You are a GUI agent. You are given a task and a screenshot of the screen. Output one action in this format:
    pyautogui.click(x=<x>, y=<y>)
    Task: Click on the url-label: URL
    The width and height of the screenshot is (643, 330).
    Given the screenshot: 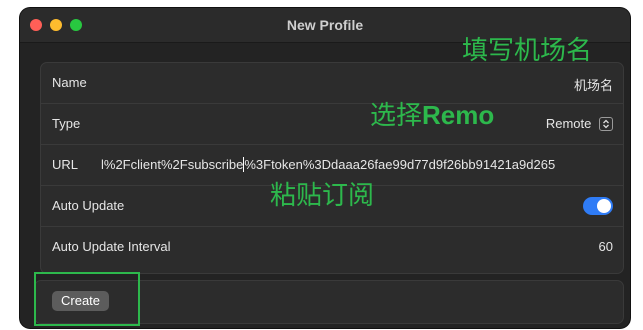 What is the action you would take?
    pyautogui.click(x=65, y=164)
    